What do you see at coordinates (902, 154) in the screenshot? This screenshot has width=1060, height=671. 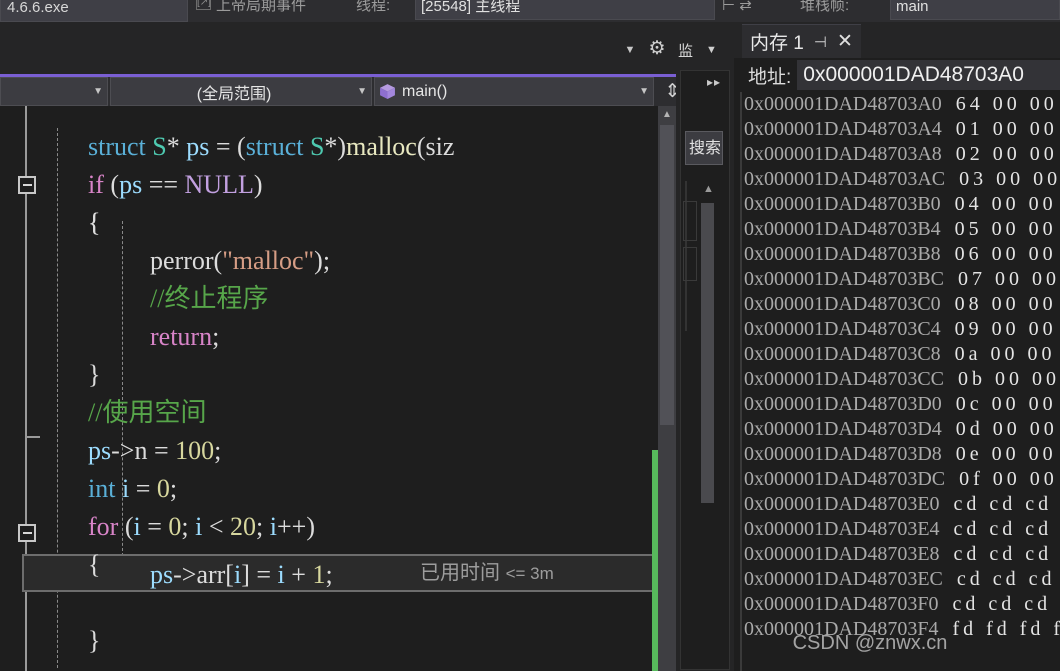 I see `memory-row: 0x000001DAD48703A8 02 00 00 00` at bounding box center [902, 154].